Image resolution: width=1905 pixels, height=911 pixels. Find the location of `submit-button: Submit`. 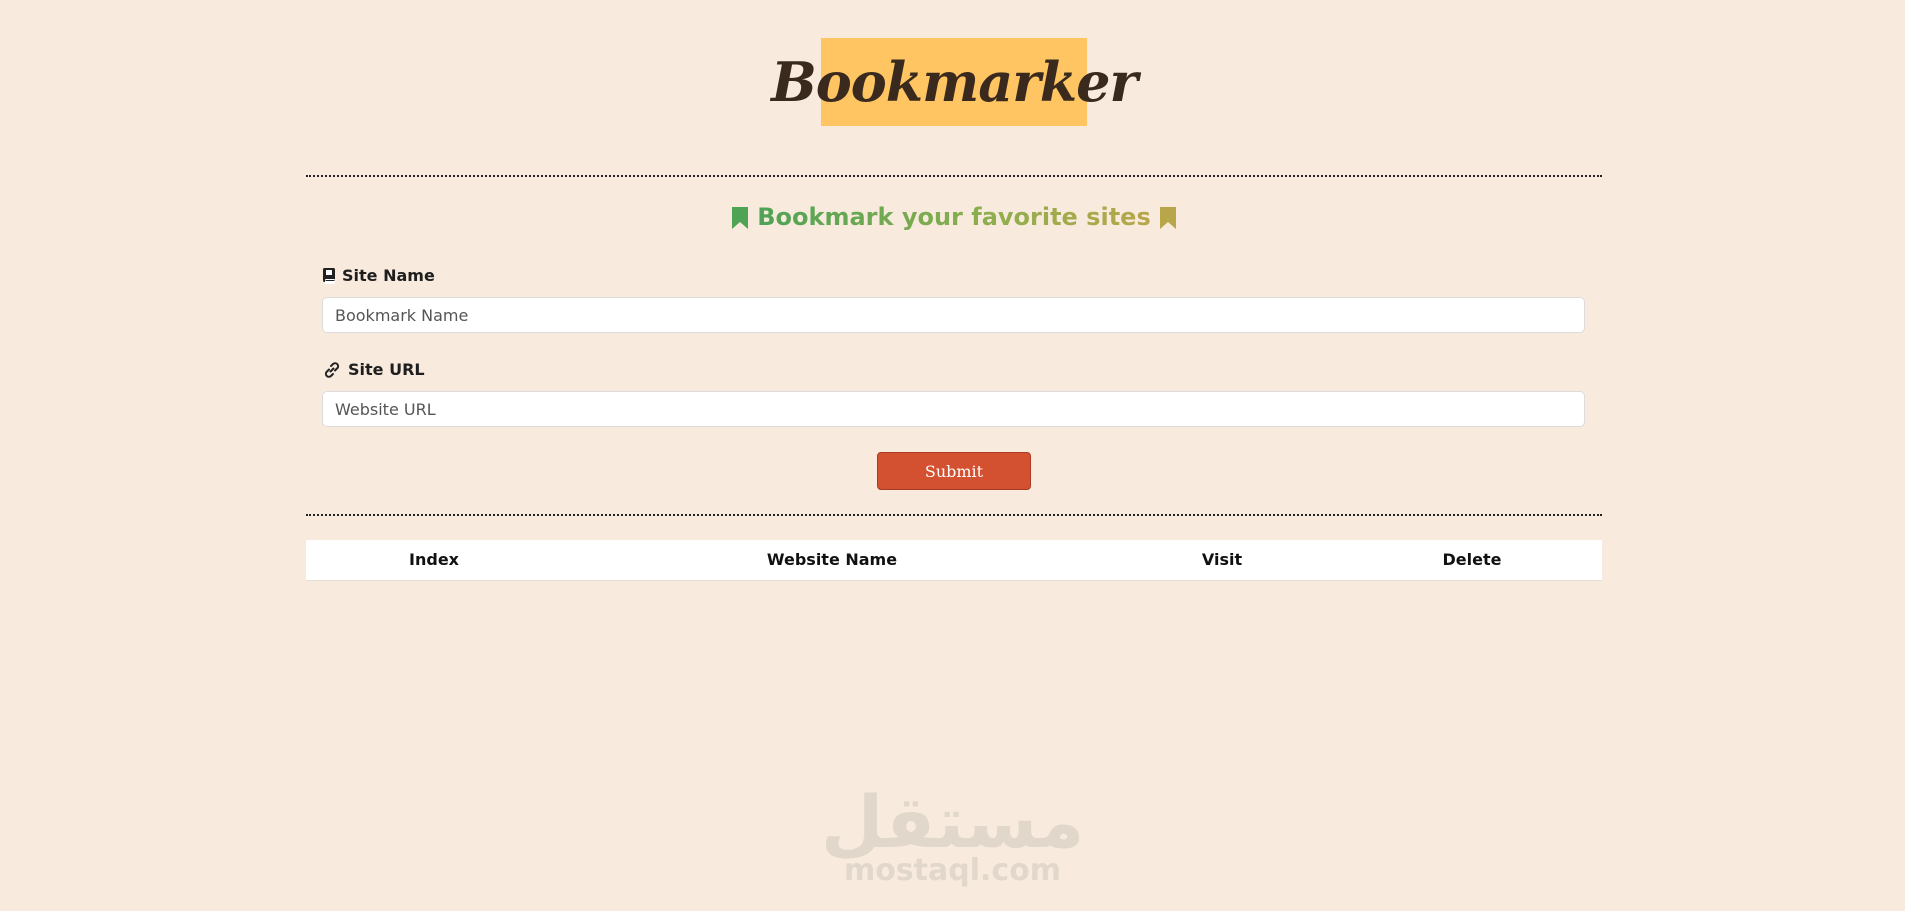

submit-button: Submit is located at coordinates (954, 471).